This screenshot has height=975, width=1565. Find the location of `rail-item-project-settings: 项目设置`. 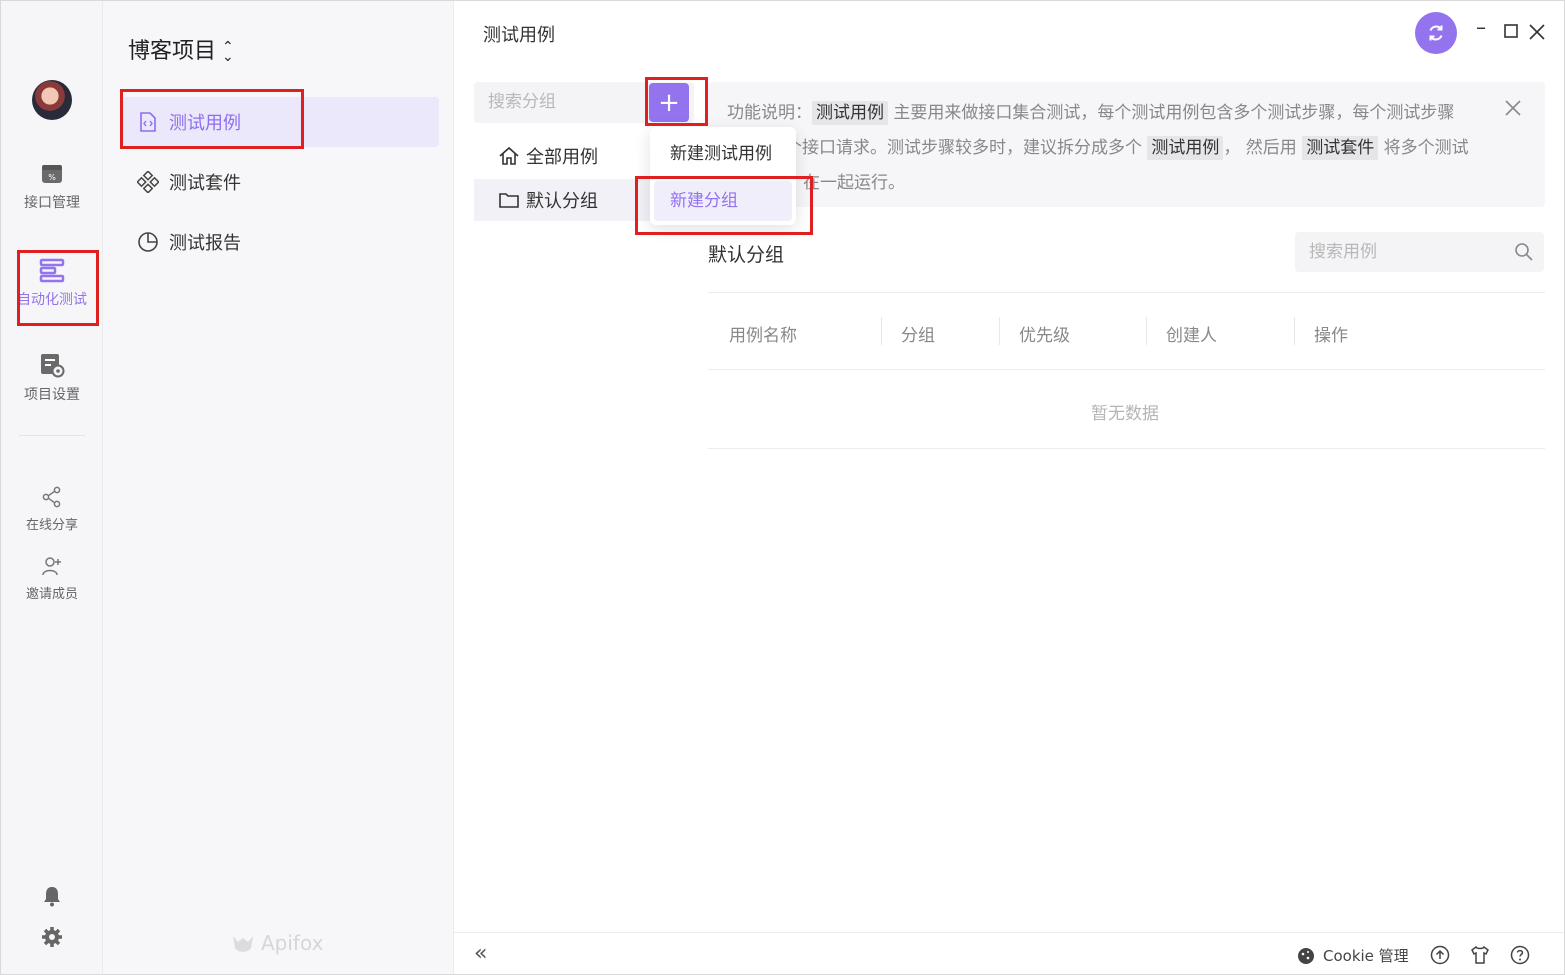

rail-item-project-settings: 项目设置 is located at coordinates (52, 378).